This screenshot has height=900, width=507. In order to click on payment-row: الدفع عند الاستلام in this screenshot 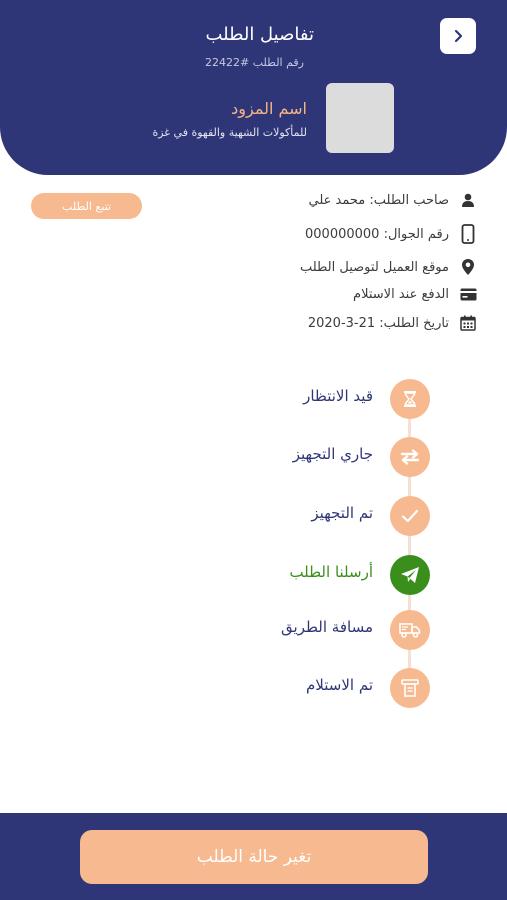, I will do `click(415, 294)`.